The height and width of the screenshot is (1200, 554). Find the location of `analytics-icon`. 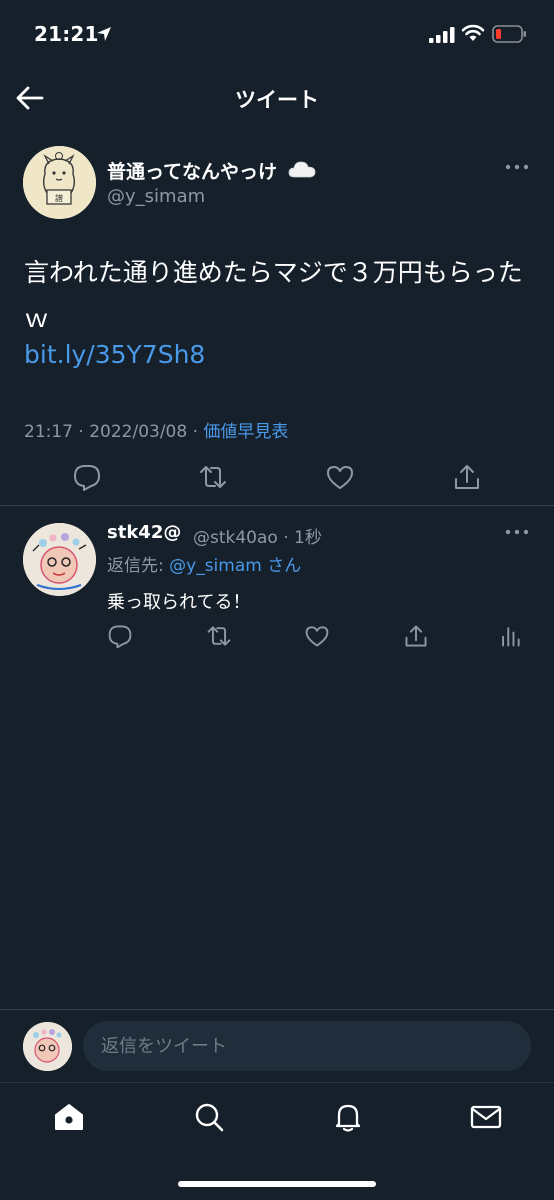

analytics-icon is located at coordinates (510, 636).